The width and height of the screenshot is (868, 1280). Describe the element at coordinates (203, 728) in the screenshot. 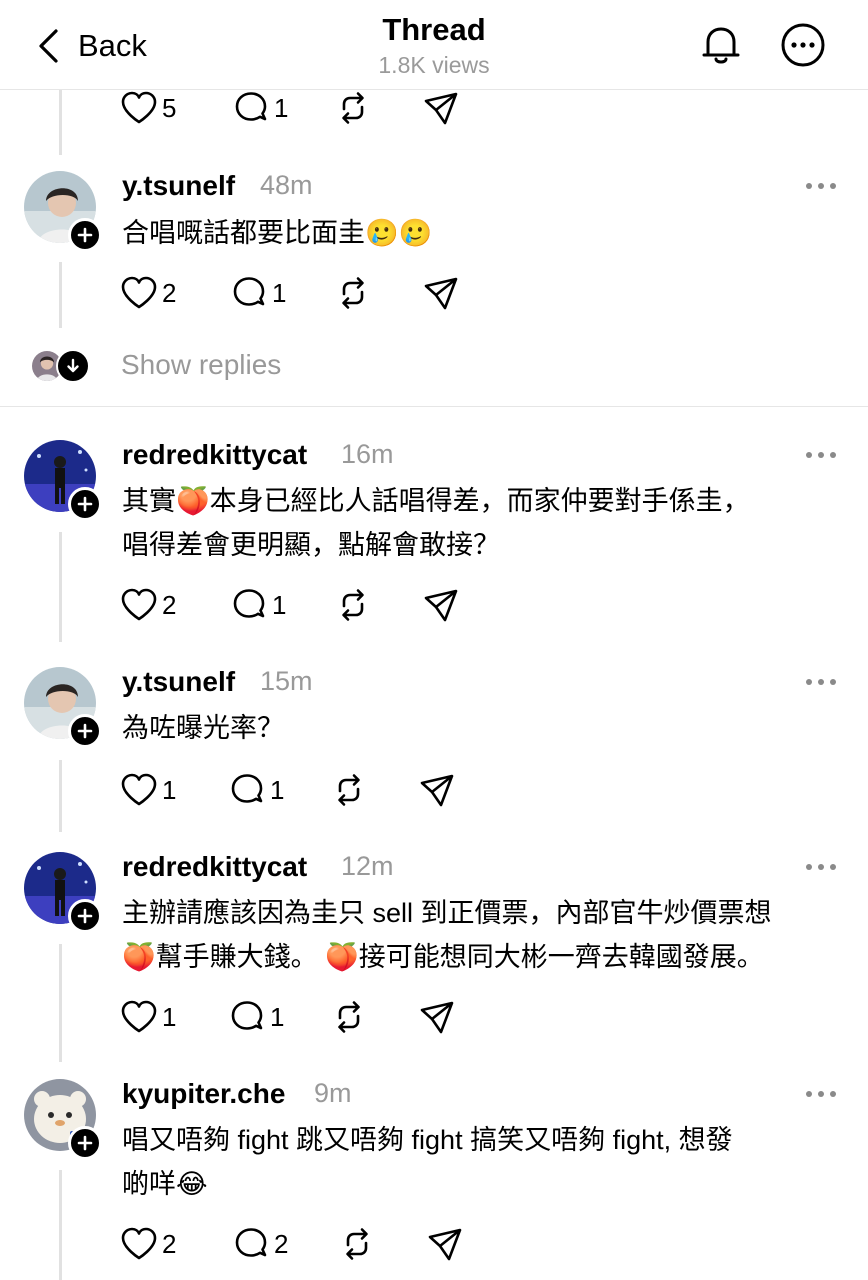

I see `post-text-content: 為咗曝光率？` at that location.